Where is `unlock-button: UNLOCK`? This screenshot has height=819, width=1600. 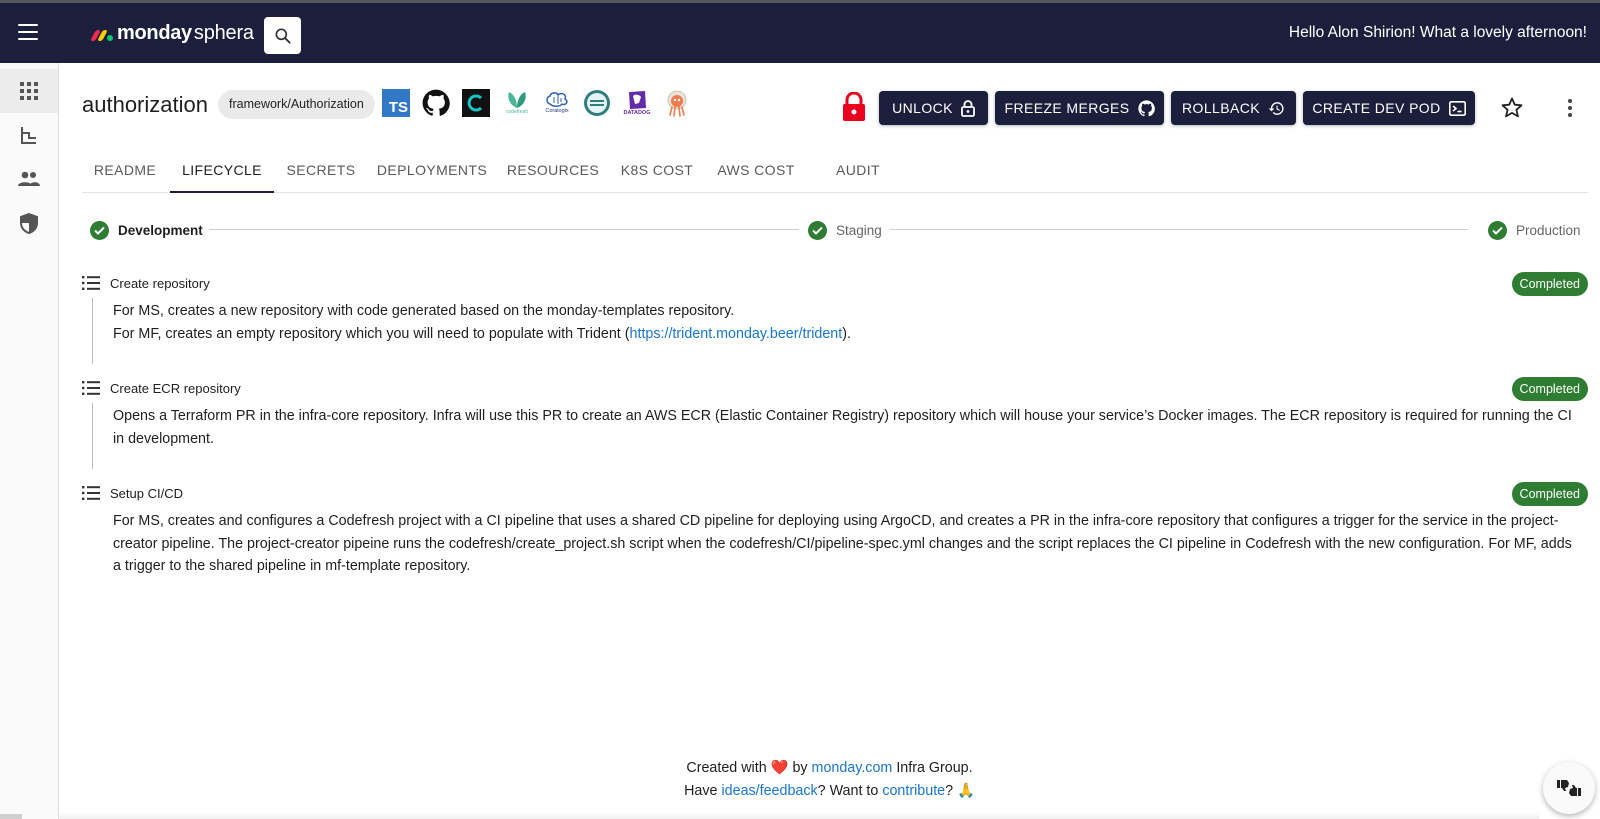 unlock-button: UNLOCK is located at coordinates (933, 108).